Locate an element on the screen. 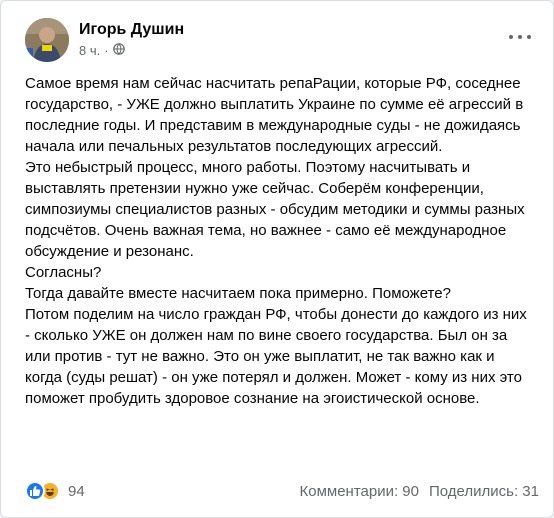  reactions-summary: 94 is located at coordinates (55, 491).